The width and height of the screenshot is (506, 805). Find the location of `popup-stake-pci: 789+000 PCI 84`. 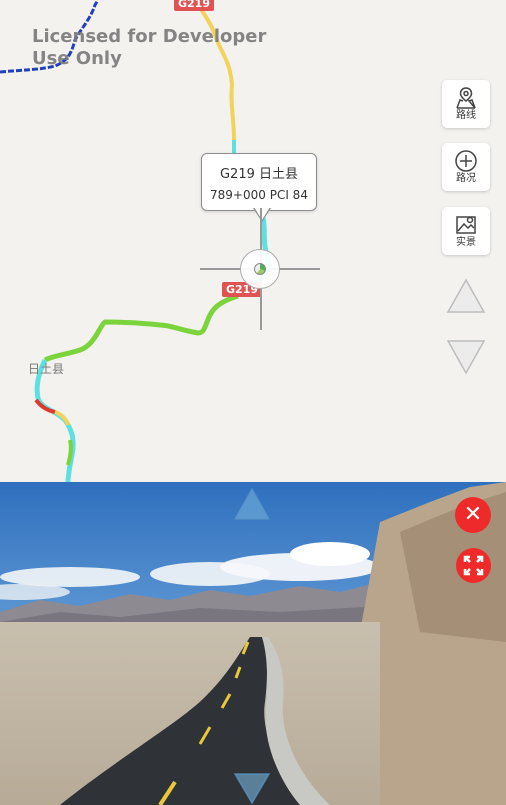

popup-stake-pci: 789+000 PCI 84 is located at coordinates (259, 195).